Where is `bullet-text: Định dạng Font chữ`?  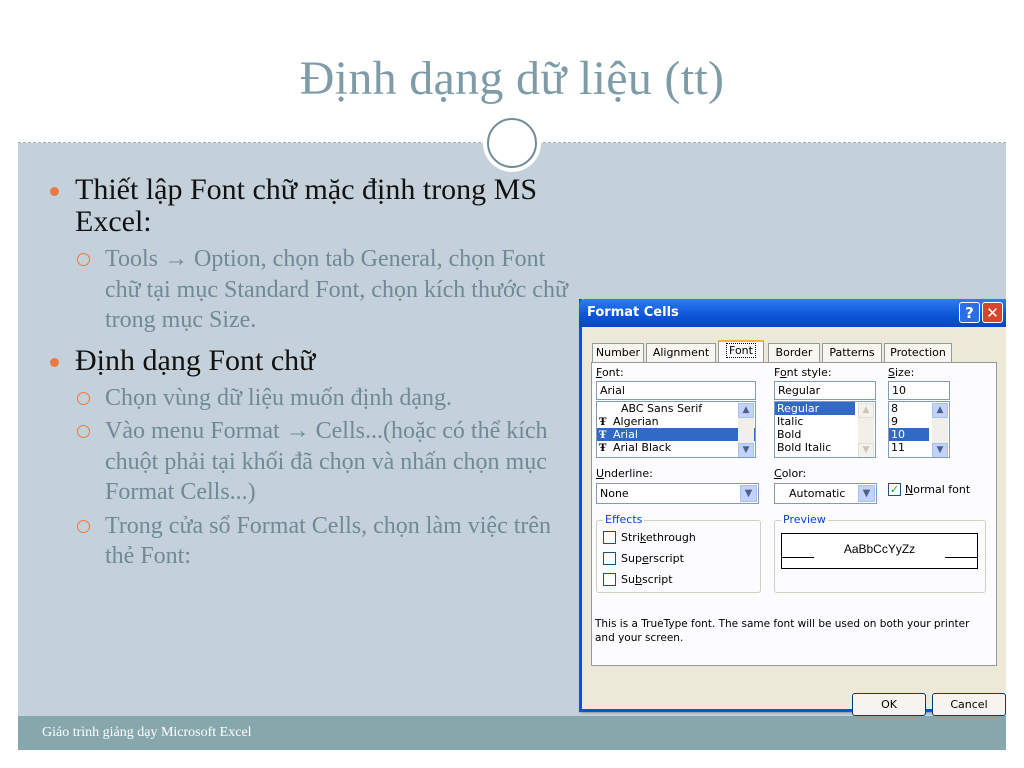
bullet-text: Định dạng Font chữ is located at coordinates (195, 360).